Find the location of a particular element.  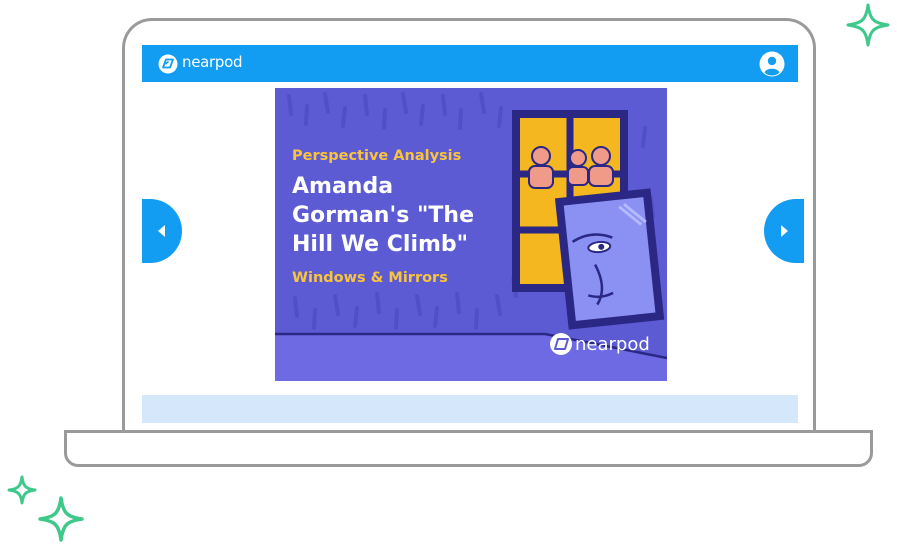

slide-title-line: Amanda is located at coordinates (343, 186).